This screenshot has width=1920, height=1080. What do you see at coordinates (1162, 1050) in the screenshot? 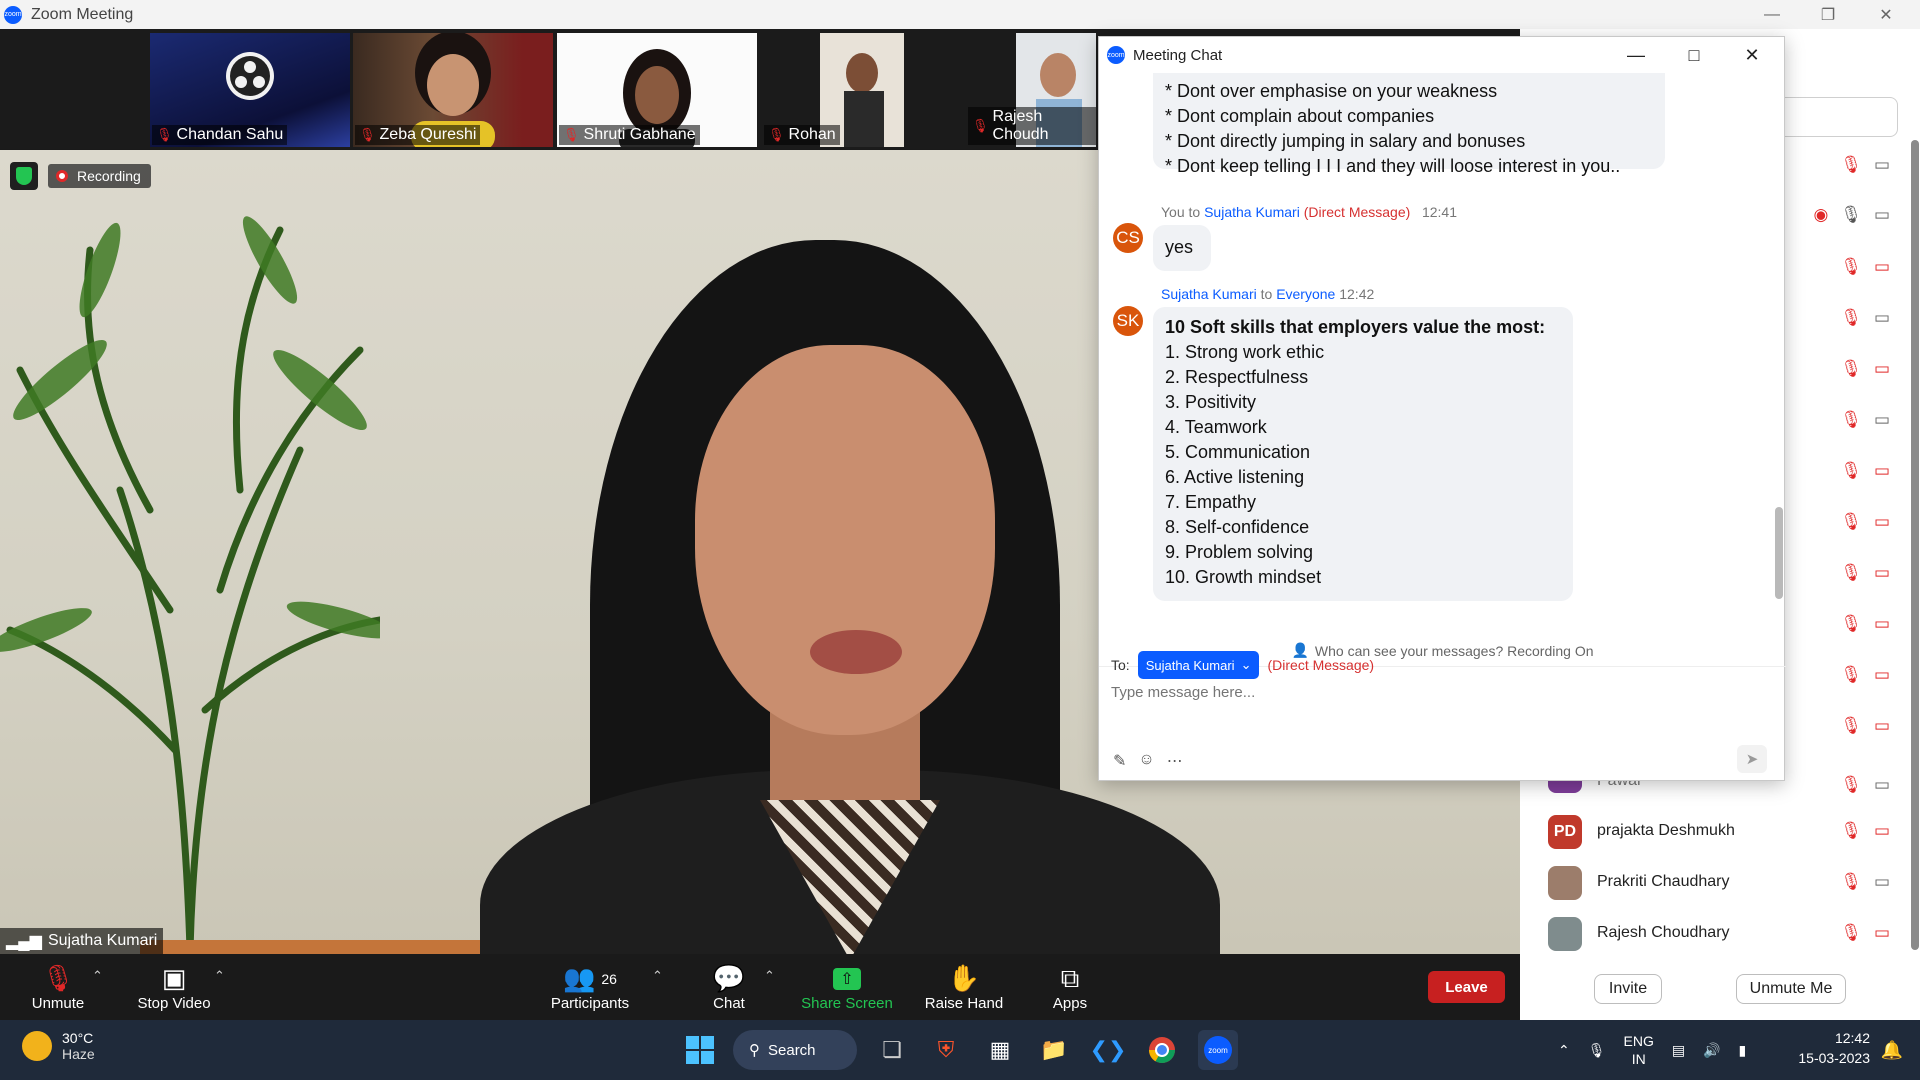
I see `chrome-icon` at bounding box center [1162, 1050].